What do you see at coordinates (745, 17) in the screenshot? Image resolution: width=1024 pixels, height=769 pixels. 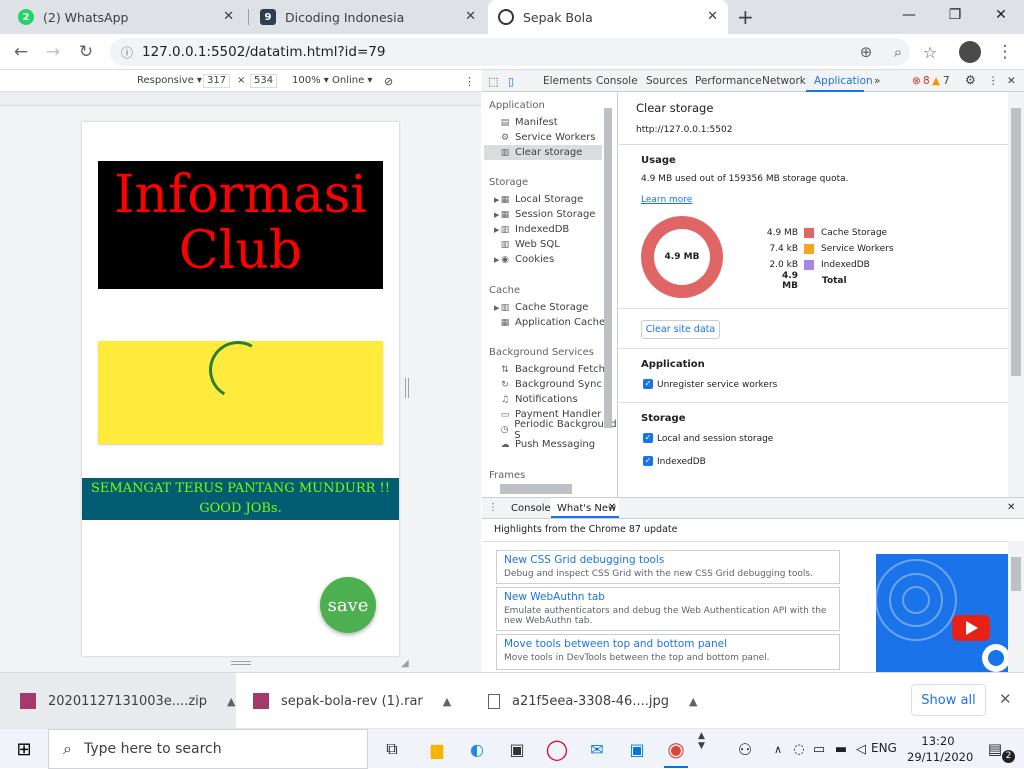 I see `new-tab-button: +` at bounding box center [745, 17].